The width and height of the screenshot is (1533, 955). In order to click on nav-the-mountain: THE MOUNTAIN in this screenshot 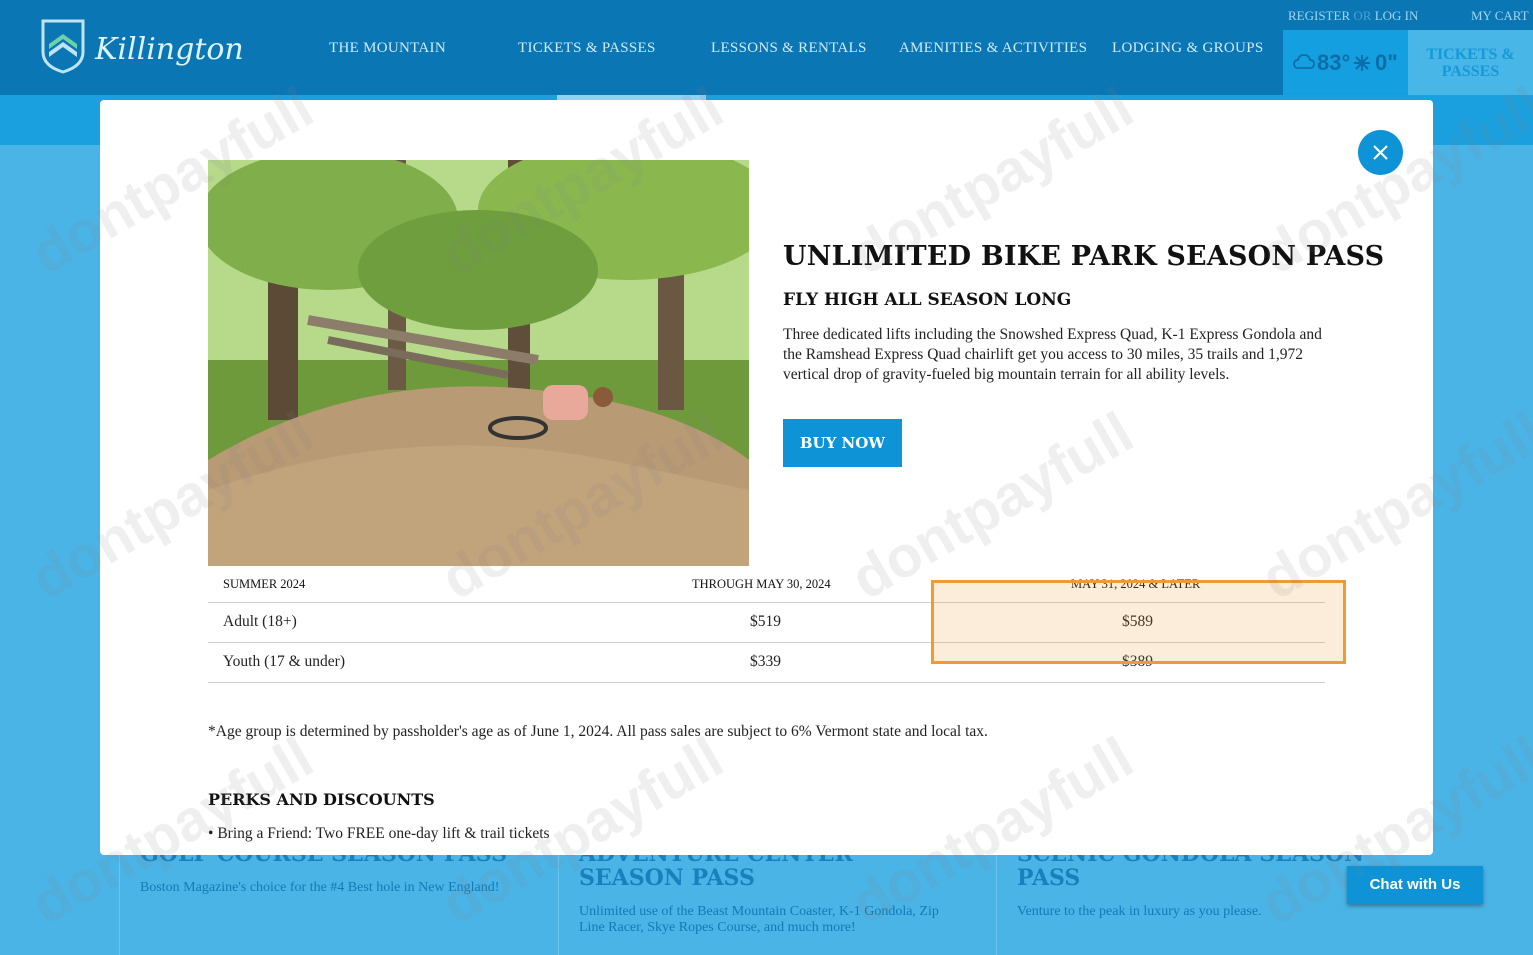, I will do `click(387, 48)`.